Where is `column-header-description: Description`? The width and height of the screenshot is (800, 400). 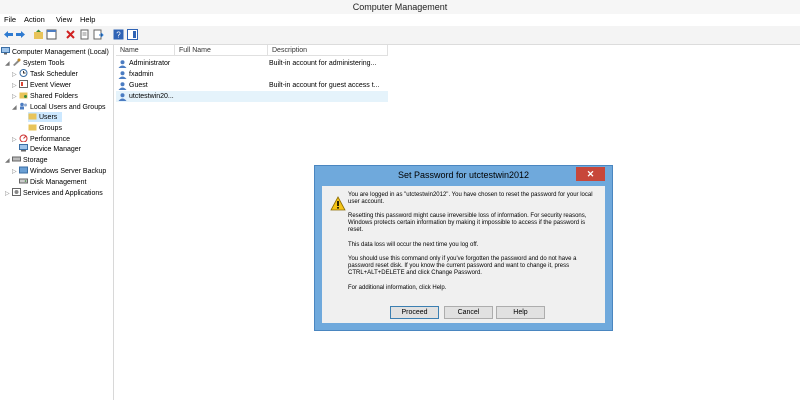
column-header-description: Description is located at coordinates (328, 50).